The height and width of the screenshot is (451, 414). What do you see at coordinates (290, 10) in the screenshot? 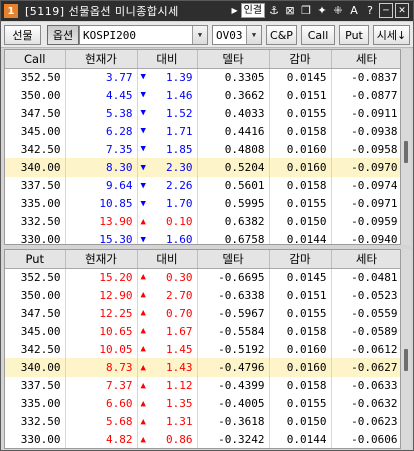
I see `capture-icon: ⊠` at bounding box center [290, 10].